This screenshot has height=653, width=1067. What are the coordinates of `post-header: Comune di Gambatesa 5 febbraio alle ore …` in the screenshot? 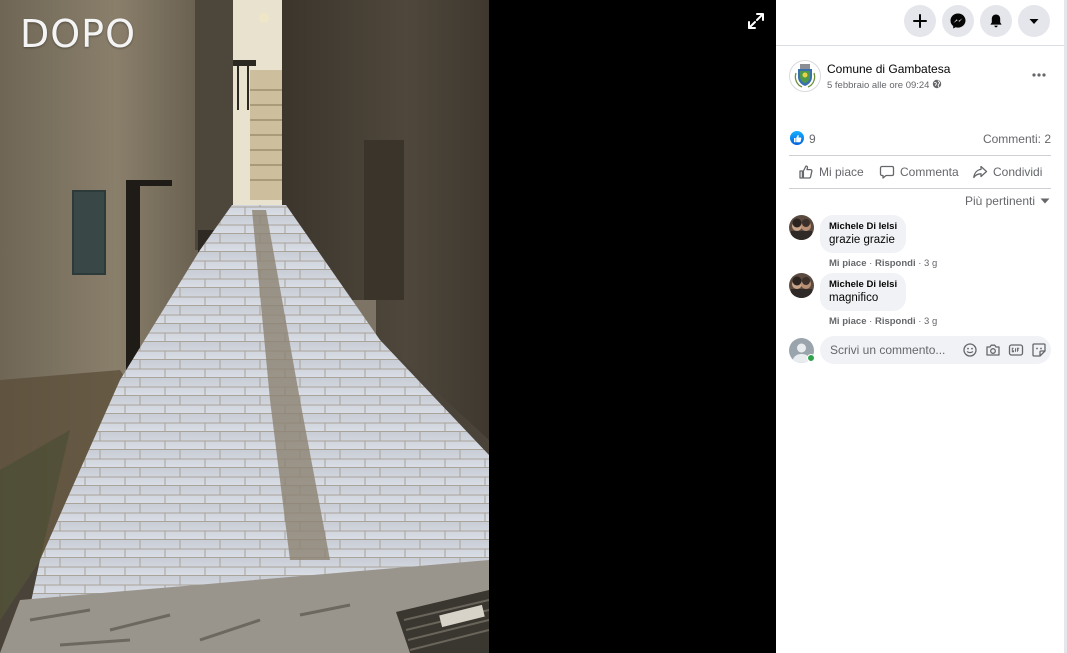 It's located at (921, 77).